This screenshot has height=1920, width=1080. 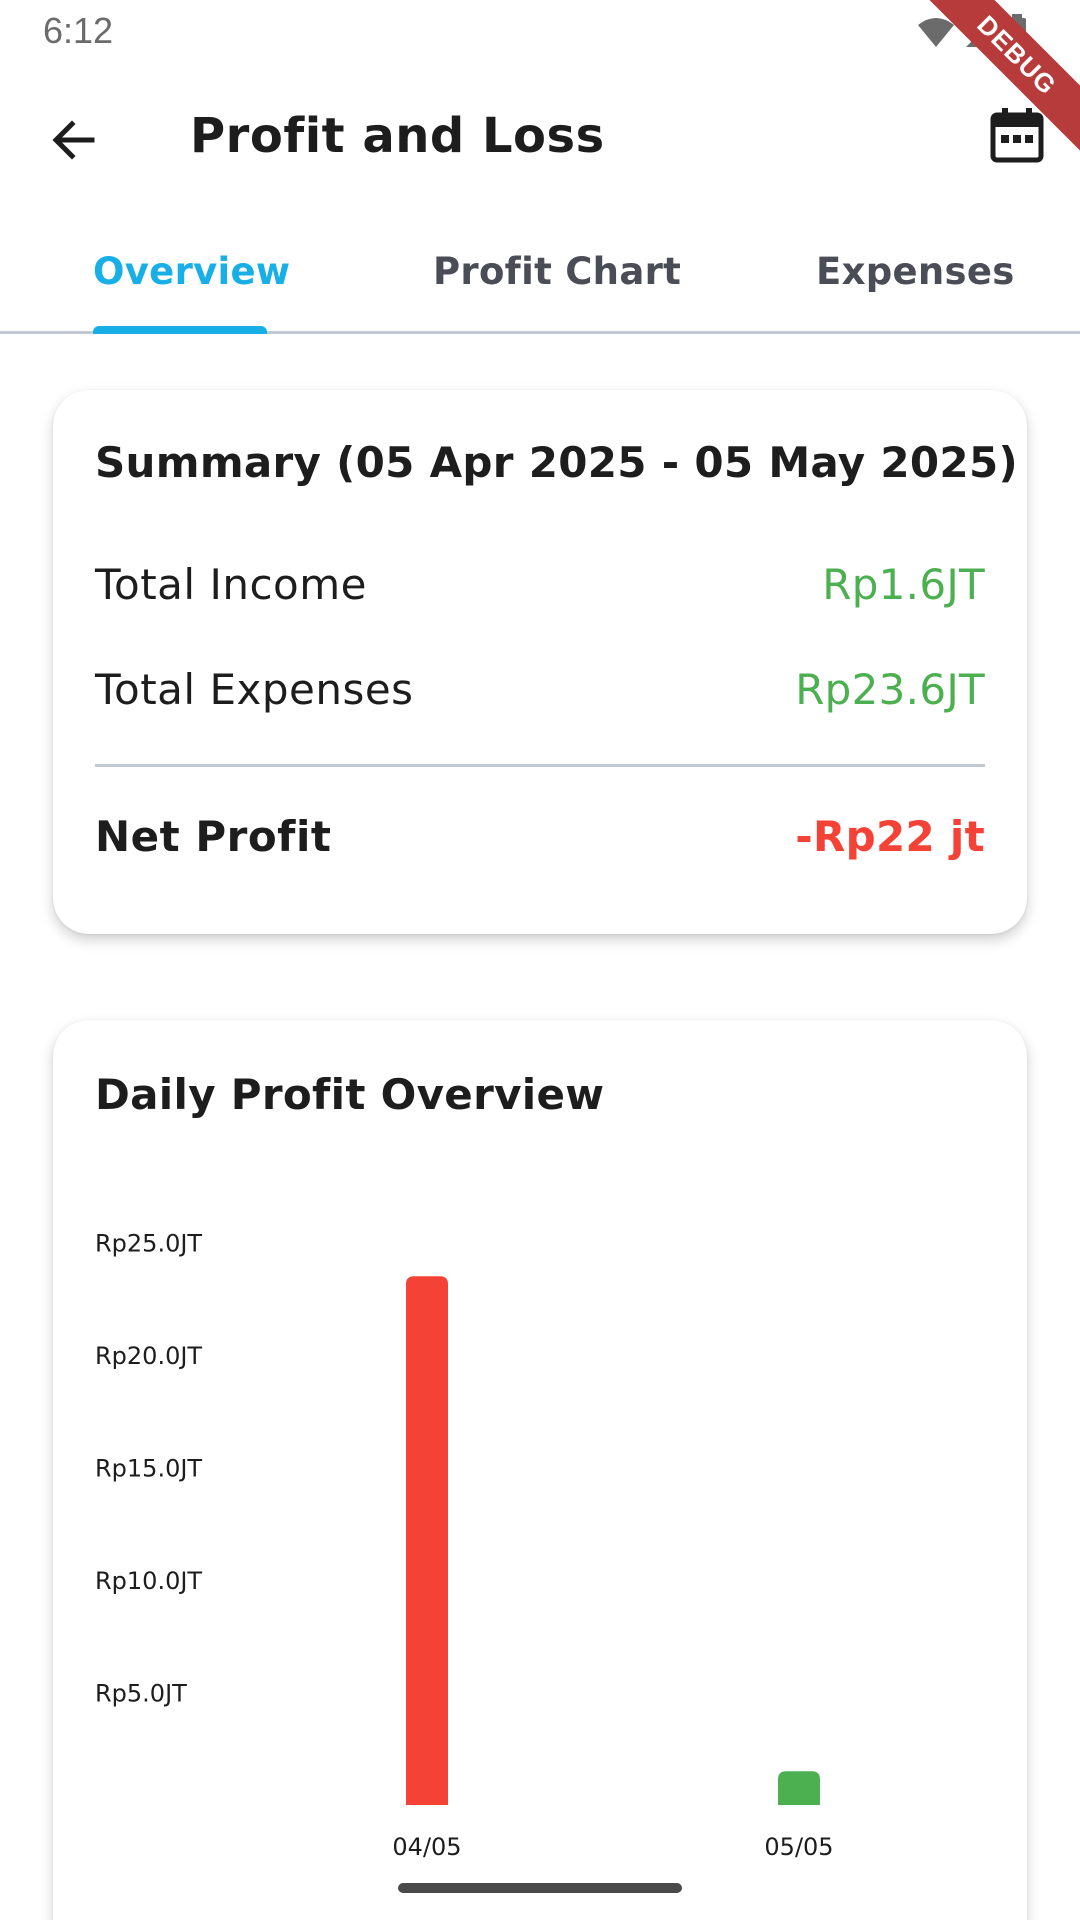 What do you see at coordinates (191, 271) in the screenshot?
I see `tab-overview: Overview` at bounding box center [191, 271].